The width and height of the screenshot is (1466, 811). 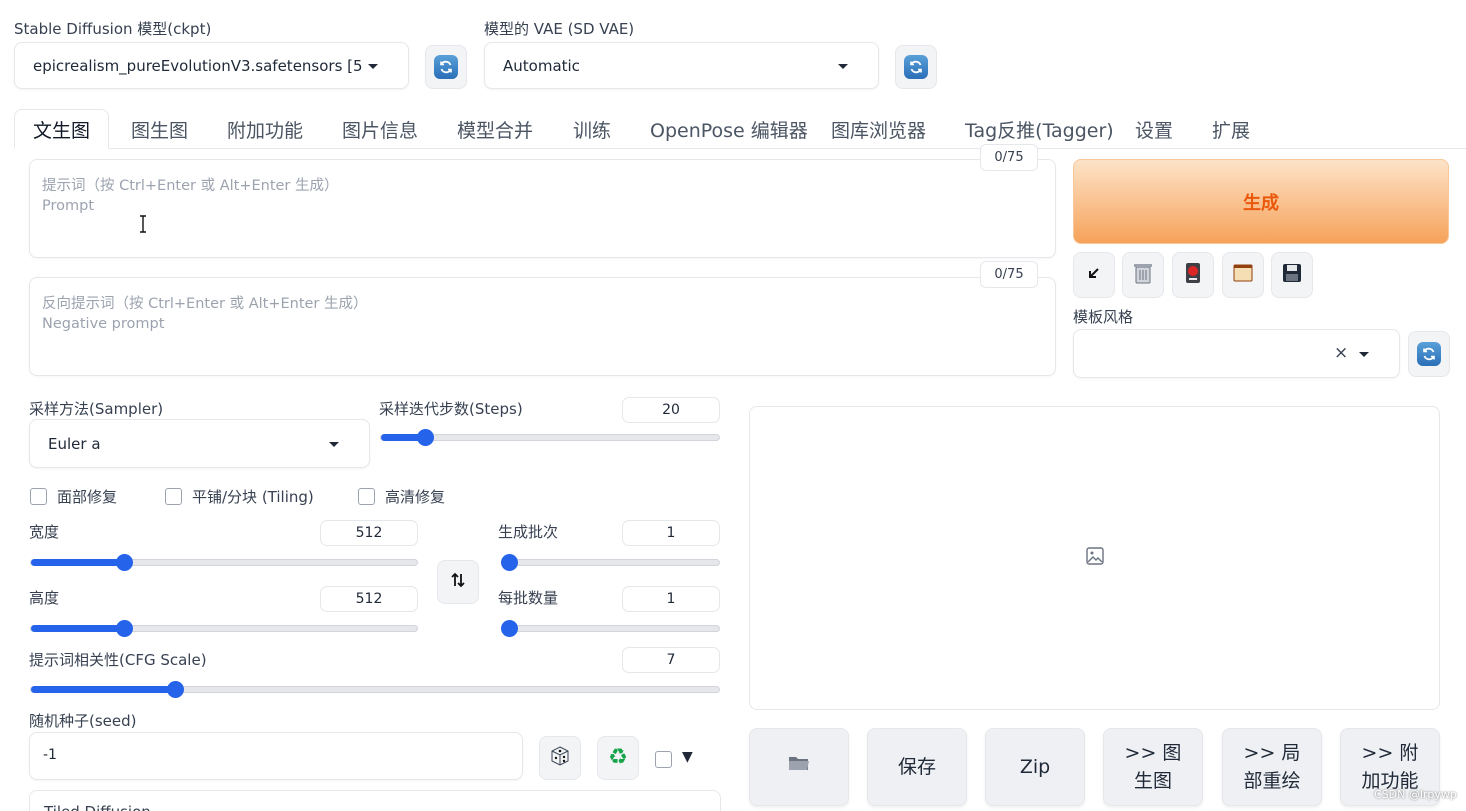 What do you see at coordinates (224, 562) in the screenshot?
I see `width-slider` at bounding box center [224, 562].